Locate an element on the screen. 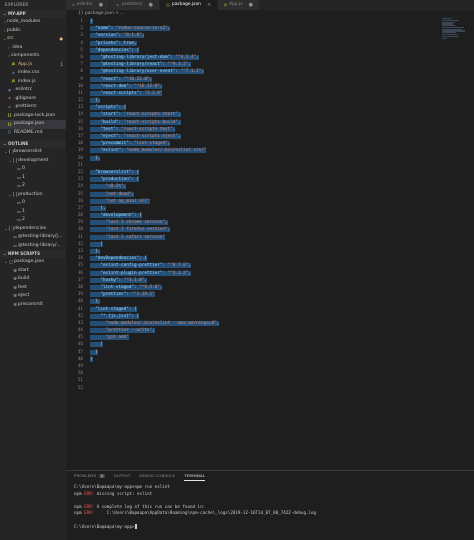  code-line: "browserslist": { is located at coordinates (154, 172).